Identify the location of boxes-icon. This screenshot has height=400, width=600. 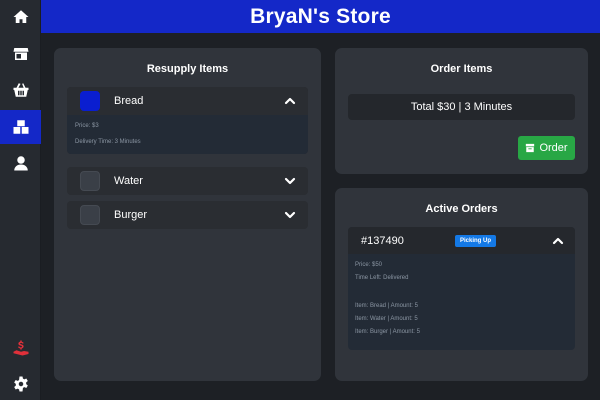
(20, 127).